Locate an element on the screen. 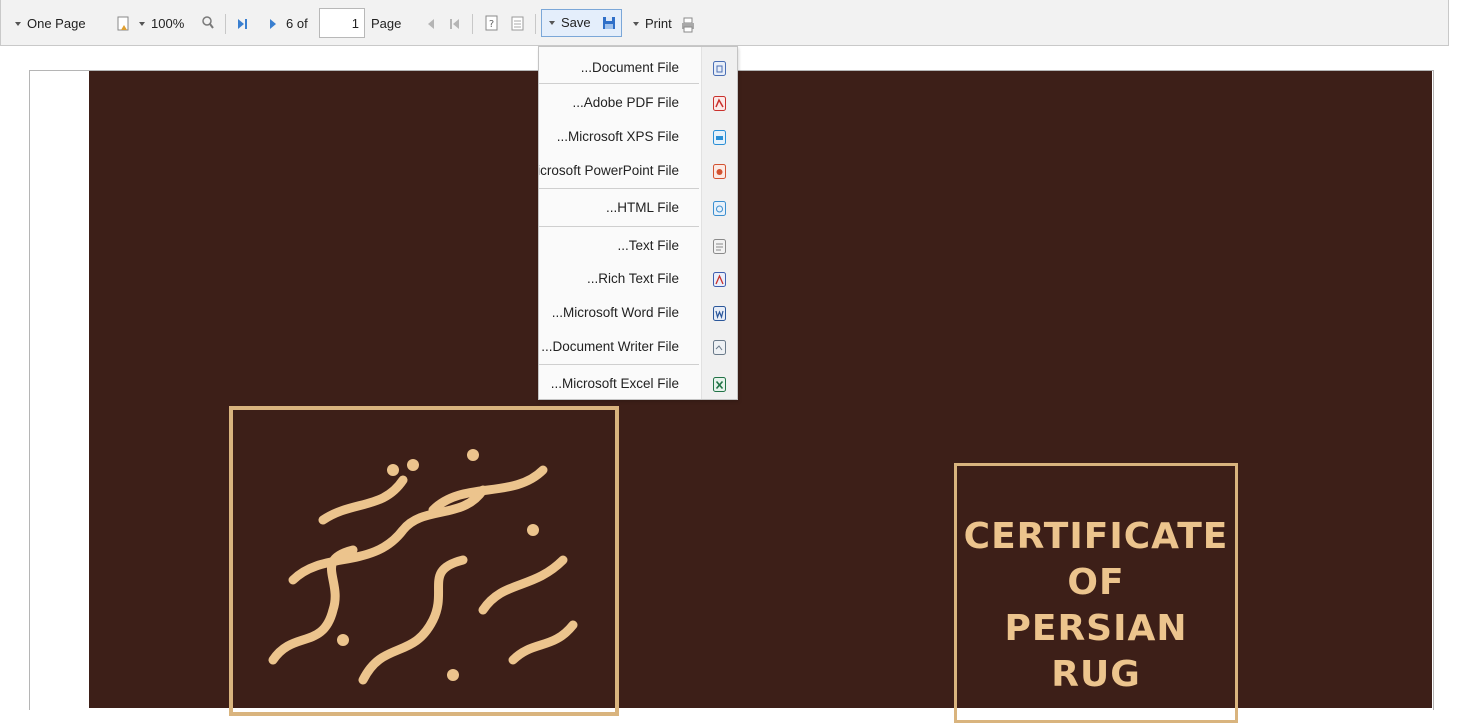  menu-item-label: ...Text File is located at coordinates (648, 245).